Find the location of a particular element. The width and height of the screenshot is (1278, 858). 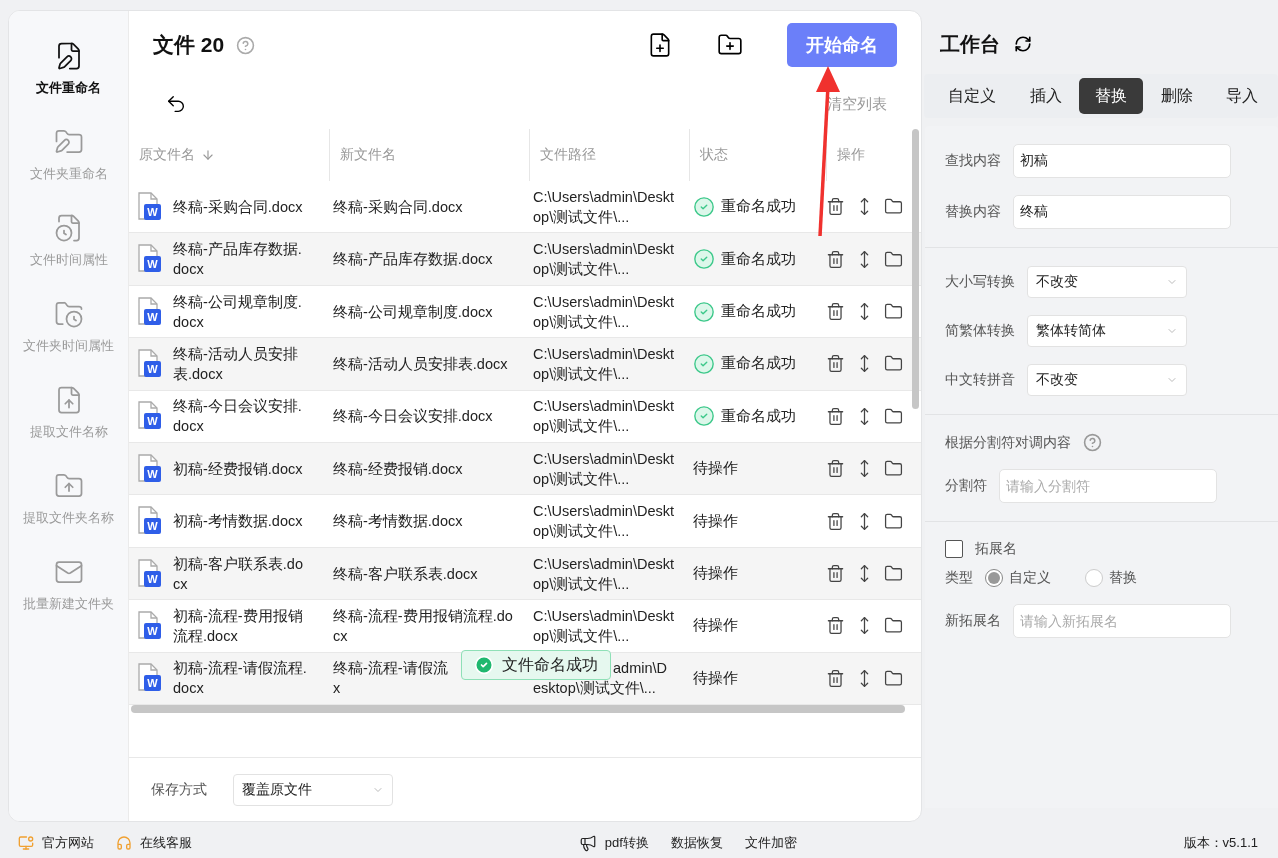

footer-link: 官方网站 is located at coordinates (68, 843).